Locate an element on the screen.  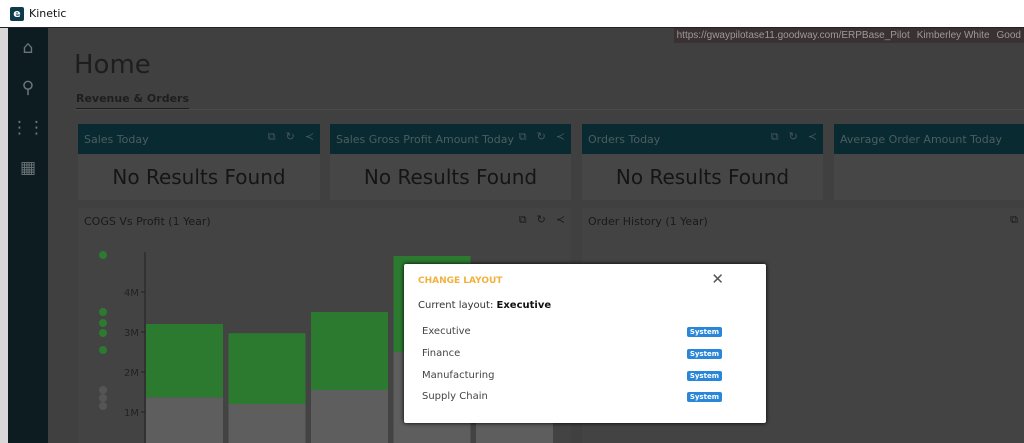
search-icon: ⚲ is located at coordinates (28, 88).